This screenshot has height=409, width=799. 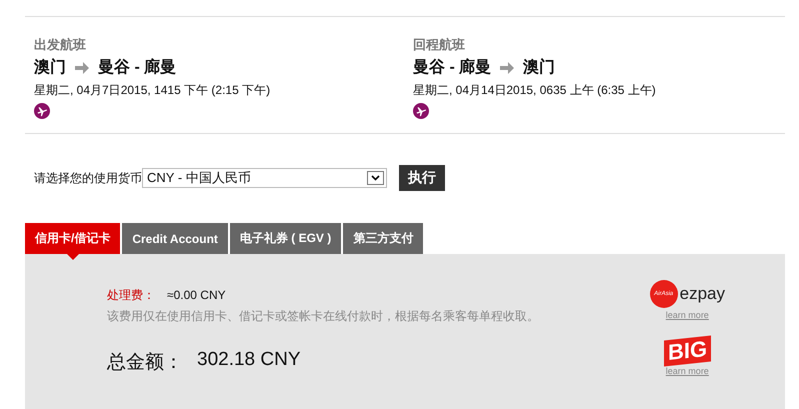 I want to click on fee-value: ≈0.00 CNY, so click(x=196, y=295).